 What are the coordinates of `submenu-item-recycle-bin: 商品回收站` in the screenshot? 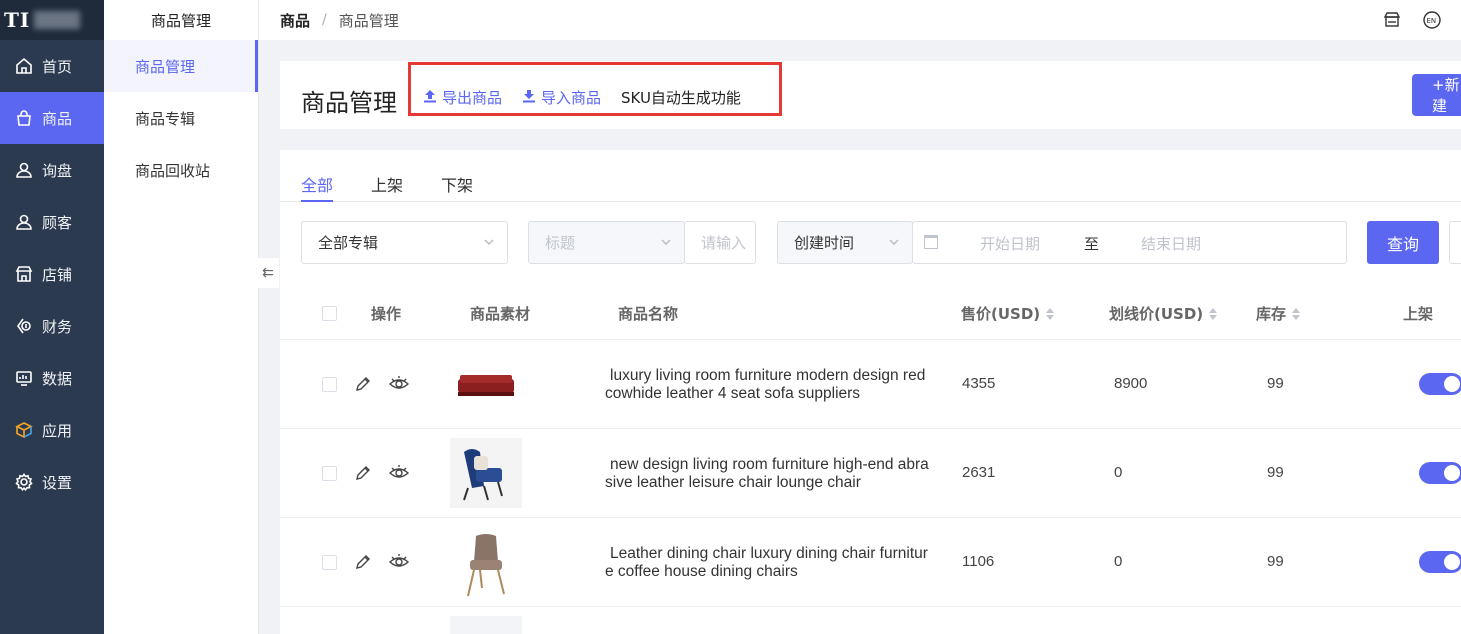 It's located at (181, 170).